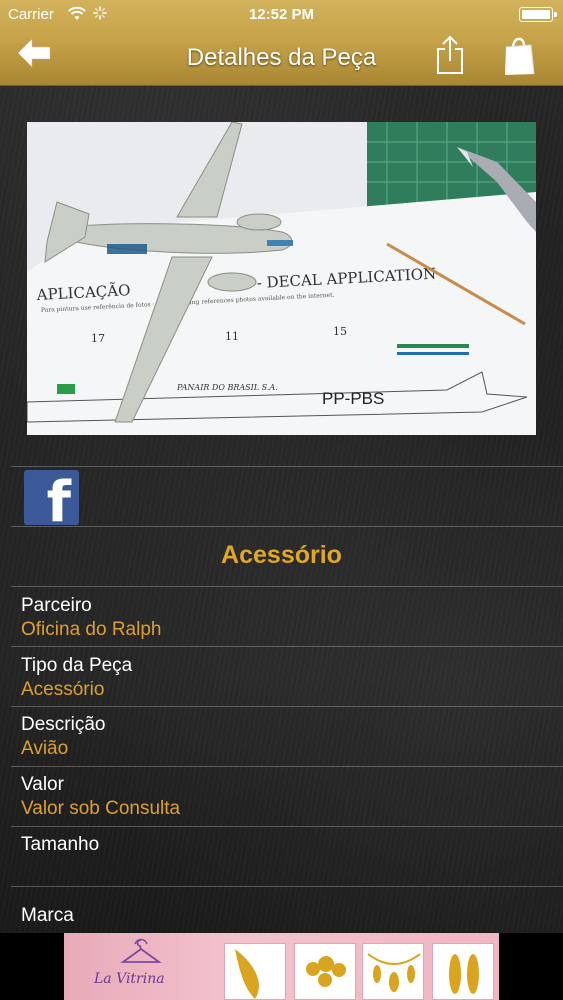  I want to click on field-value: Avião, so click(45, 748).